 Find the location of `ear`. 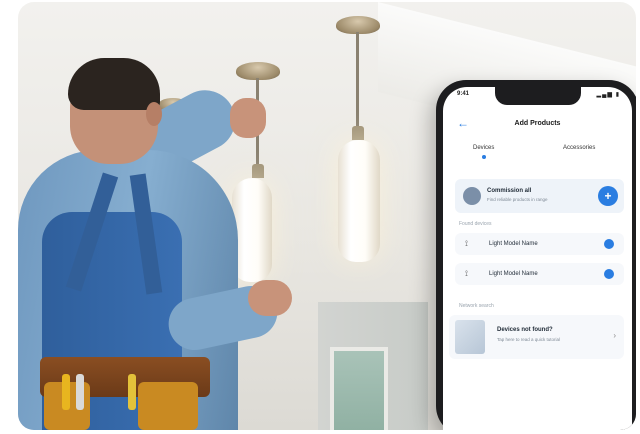

ear is located at coordinates (154, 114).